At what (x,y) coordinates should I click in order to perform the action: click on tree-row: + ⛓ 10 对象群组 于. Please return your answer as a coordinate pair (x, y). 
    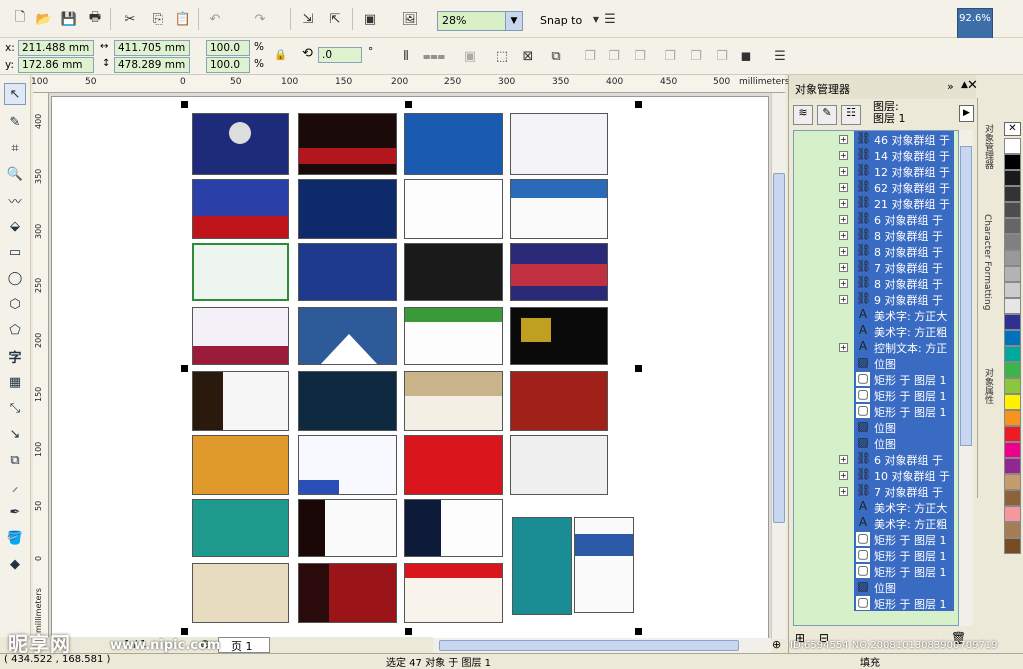
    Looking at the image, I should click on (876, 475).